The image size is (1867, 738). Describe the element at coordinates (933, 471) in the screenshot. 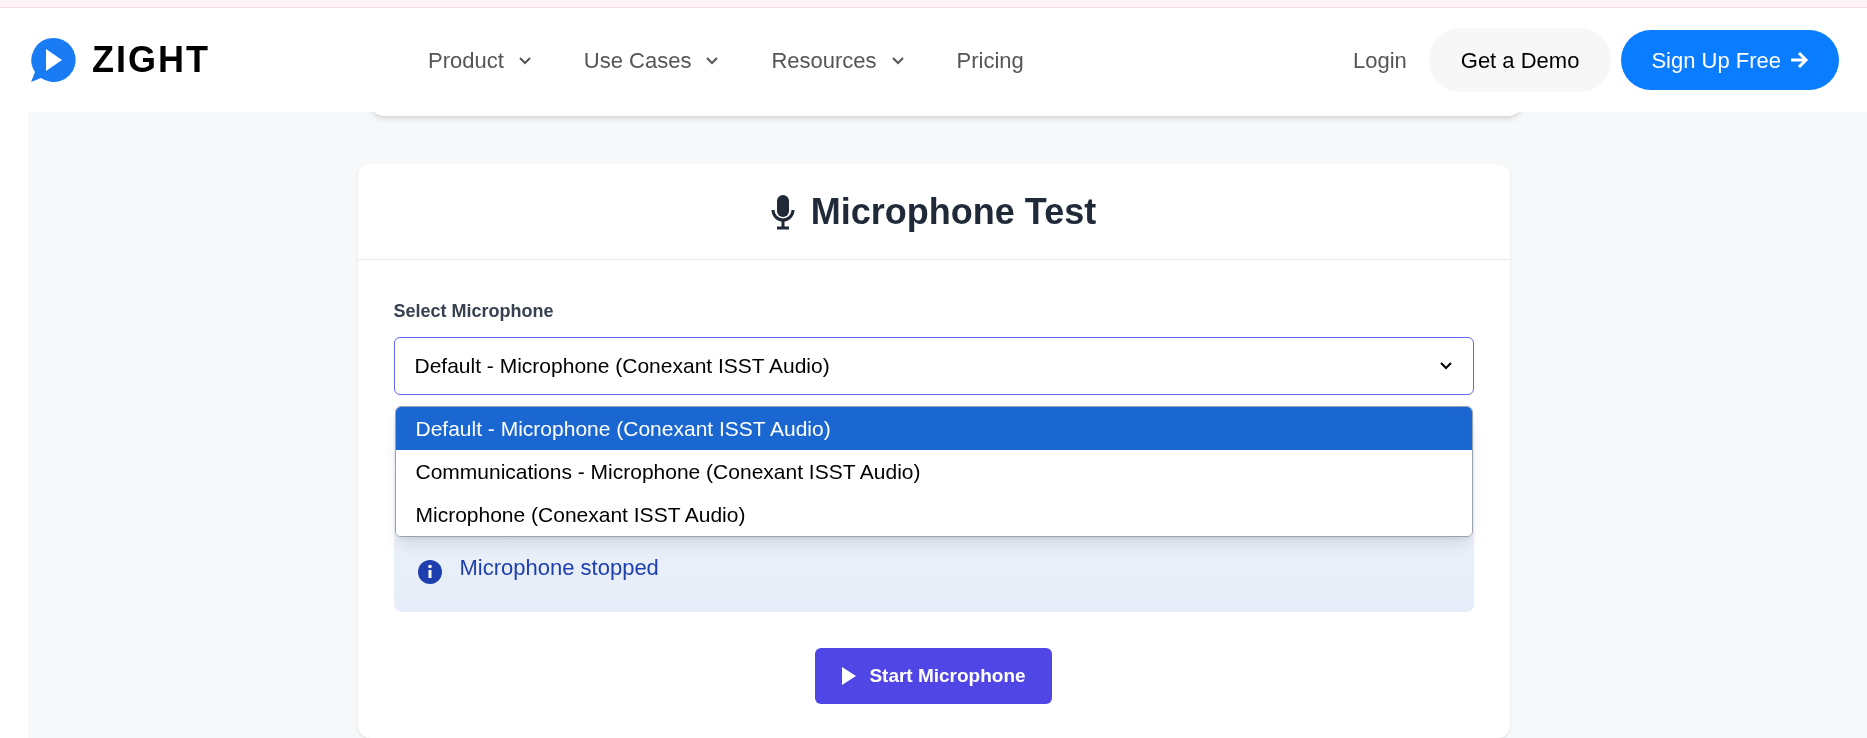

I see `dropdown-option: Communications - Microphone (Conexant ISST Audio)` at that location.